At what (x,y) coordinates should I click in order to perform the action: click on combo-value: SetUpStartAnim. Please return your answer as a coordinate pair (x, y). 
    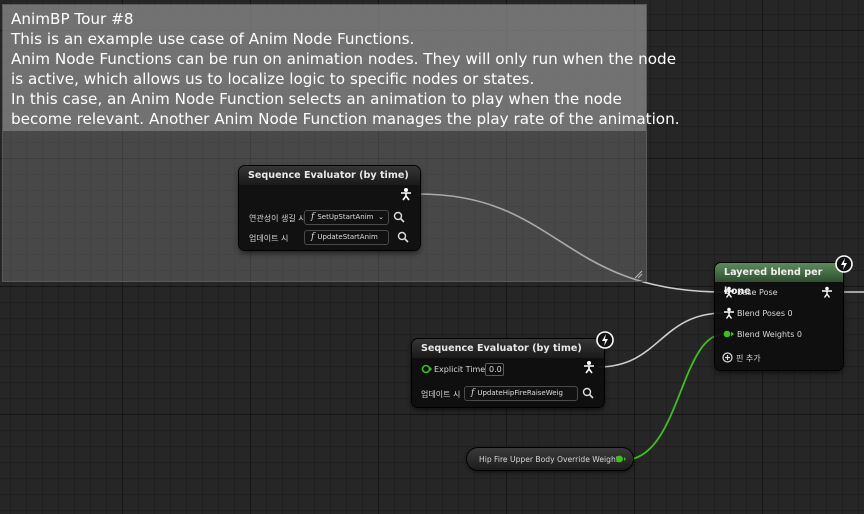
    Looking at the image, I should click on (345, 217).